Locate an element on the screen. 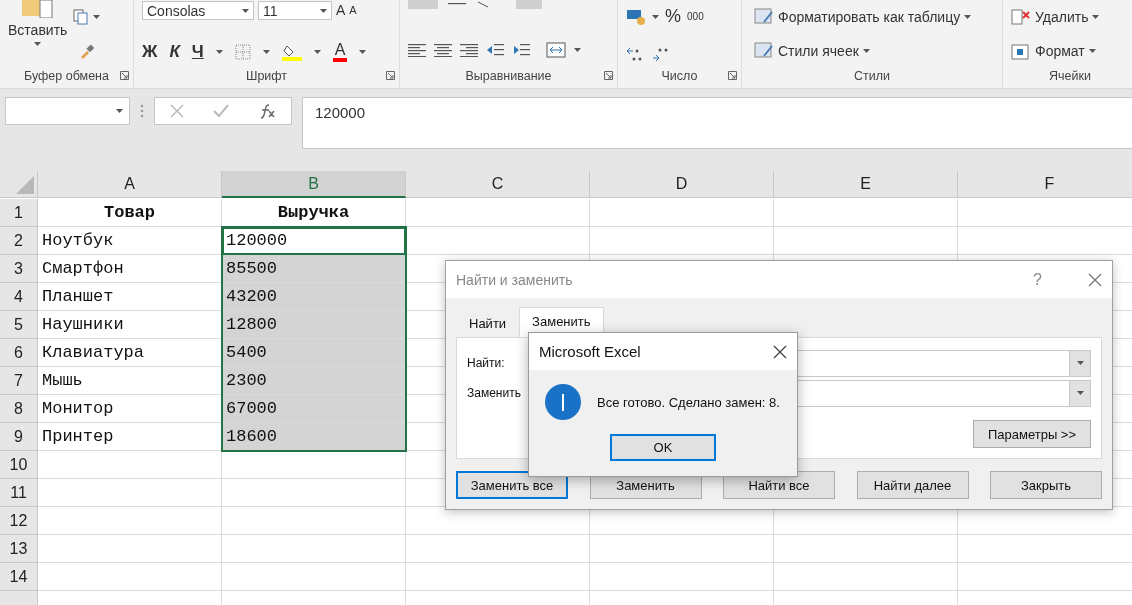  ok-button: OK is located at coordinates (663, 447).